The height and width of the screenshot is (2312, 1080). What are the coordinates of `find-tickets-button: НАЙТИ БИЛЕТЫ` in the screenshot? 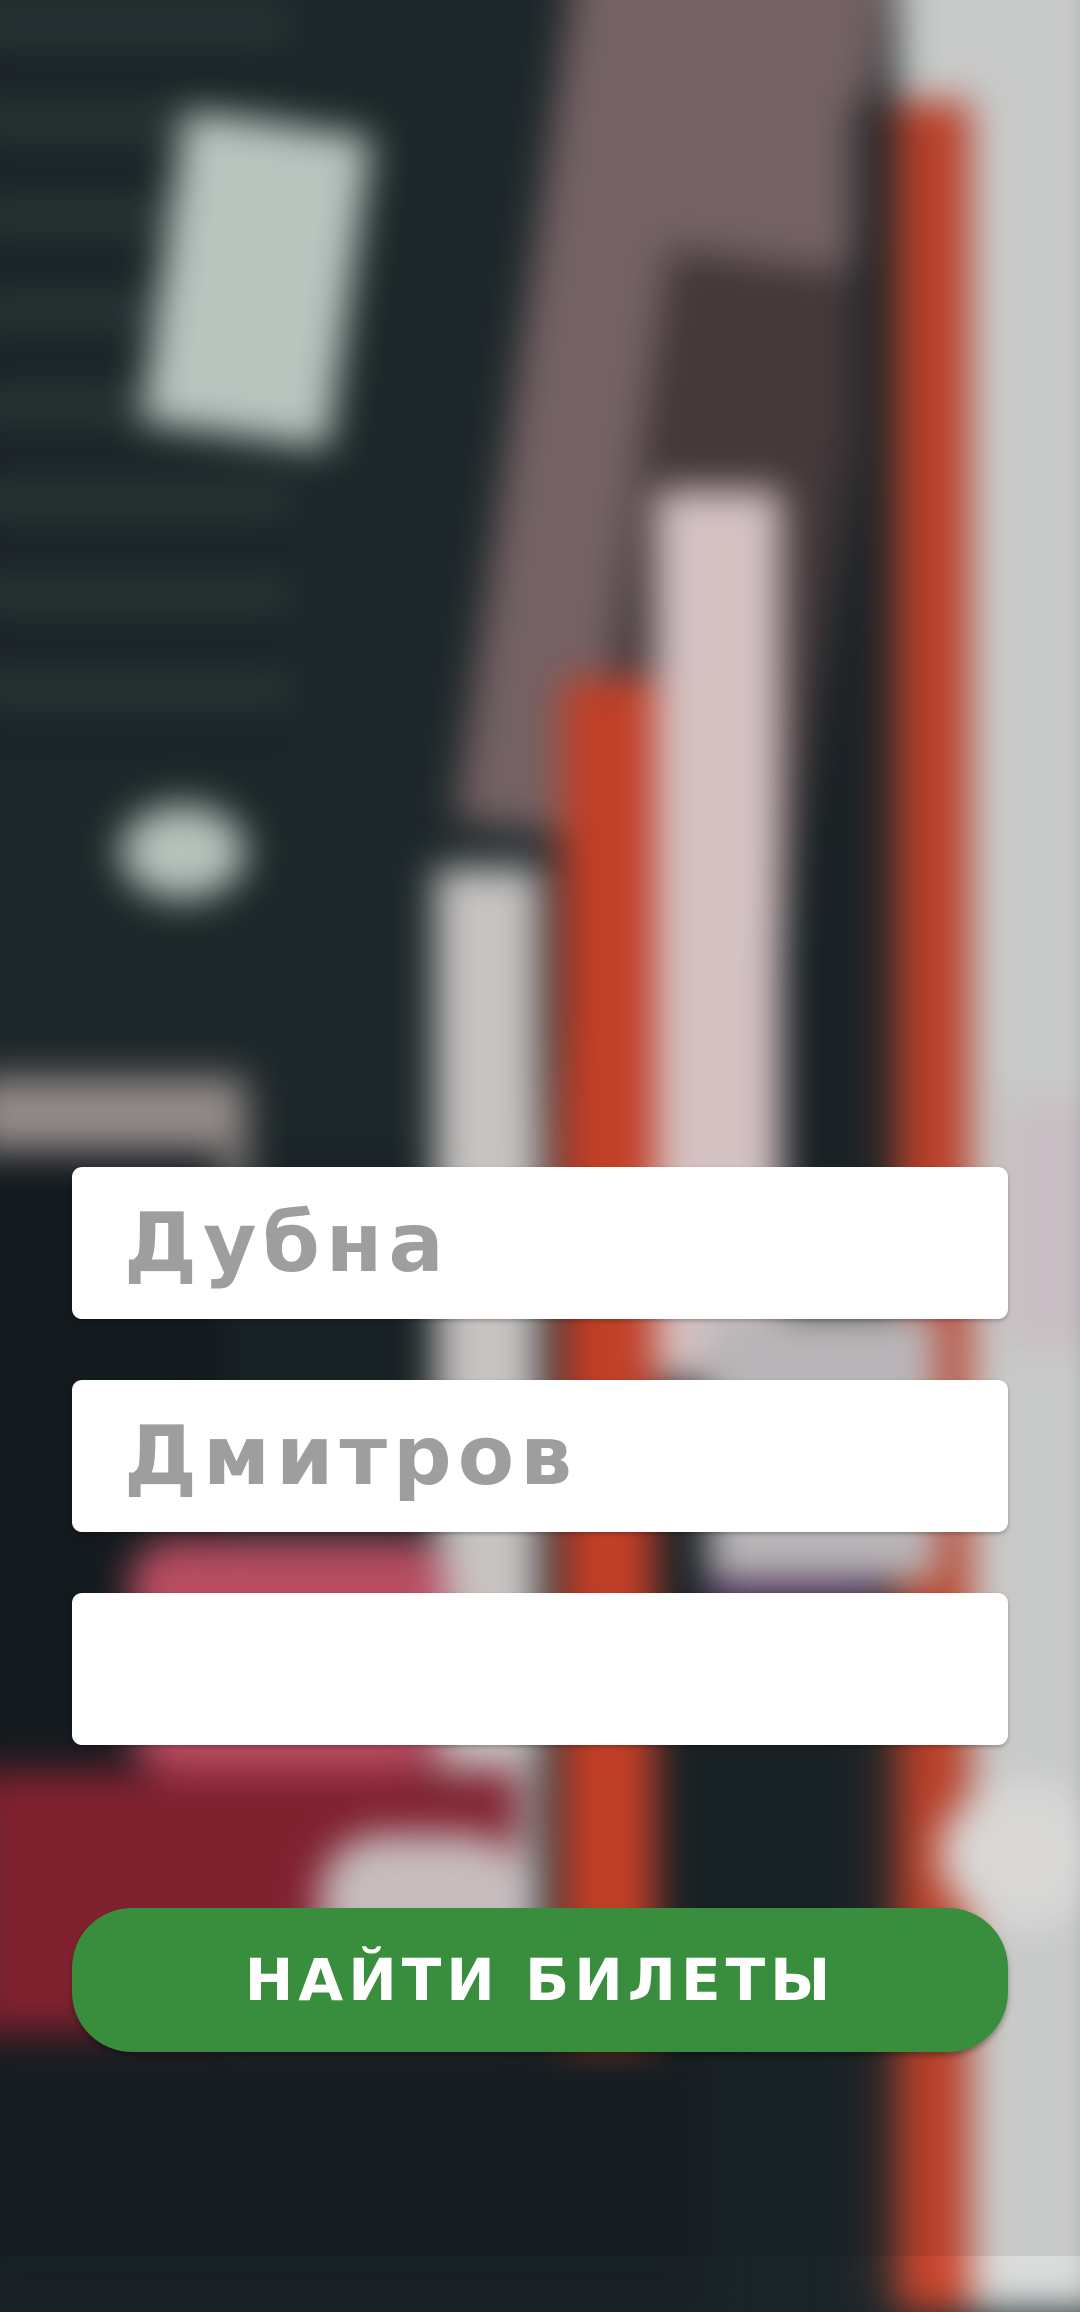 It's located at (540, 1980).